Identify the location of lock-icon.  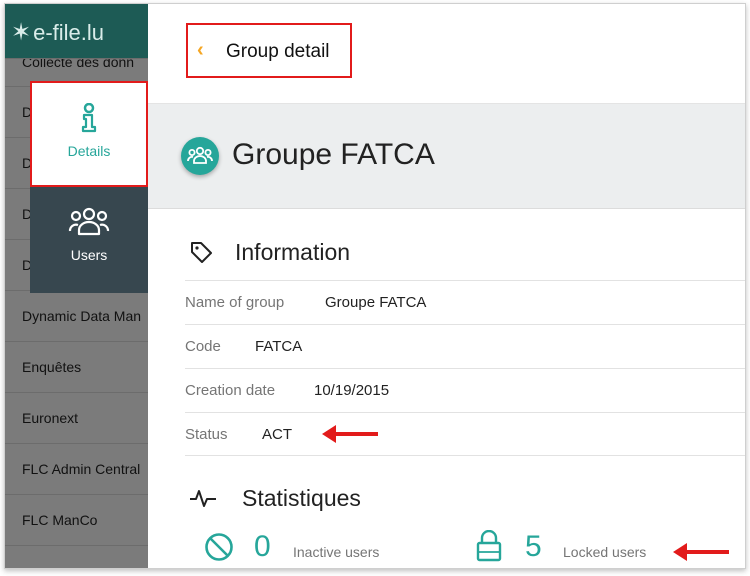
(489, 546).